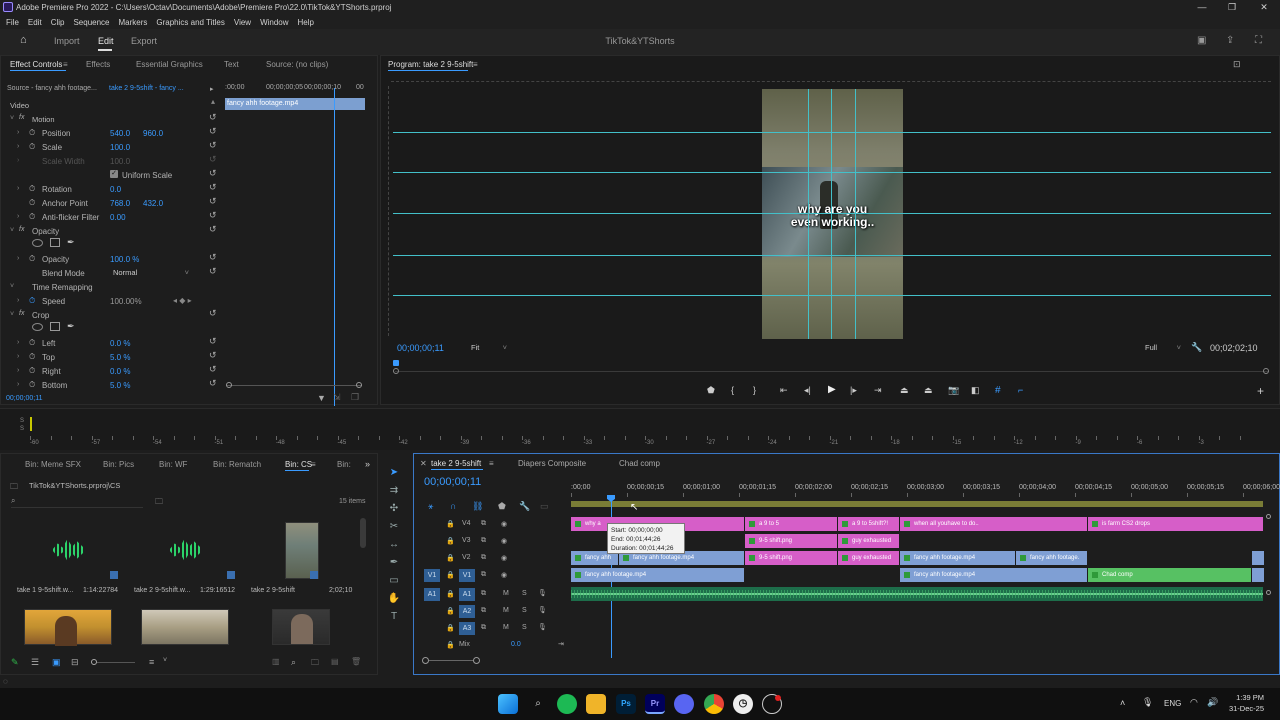 Image resolution: width=1280 pixels, height=720 pixels. I want to click on track-label: A1, so click(467, 594).